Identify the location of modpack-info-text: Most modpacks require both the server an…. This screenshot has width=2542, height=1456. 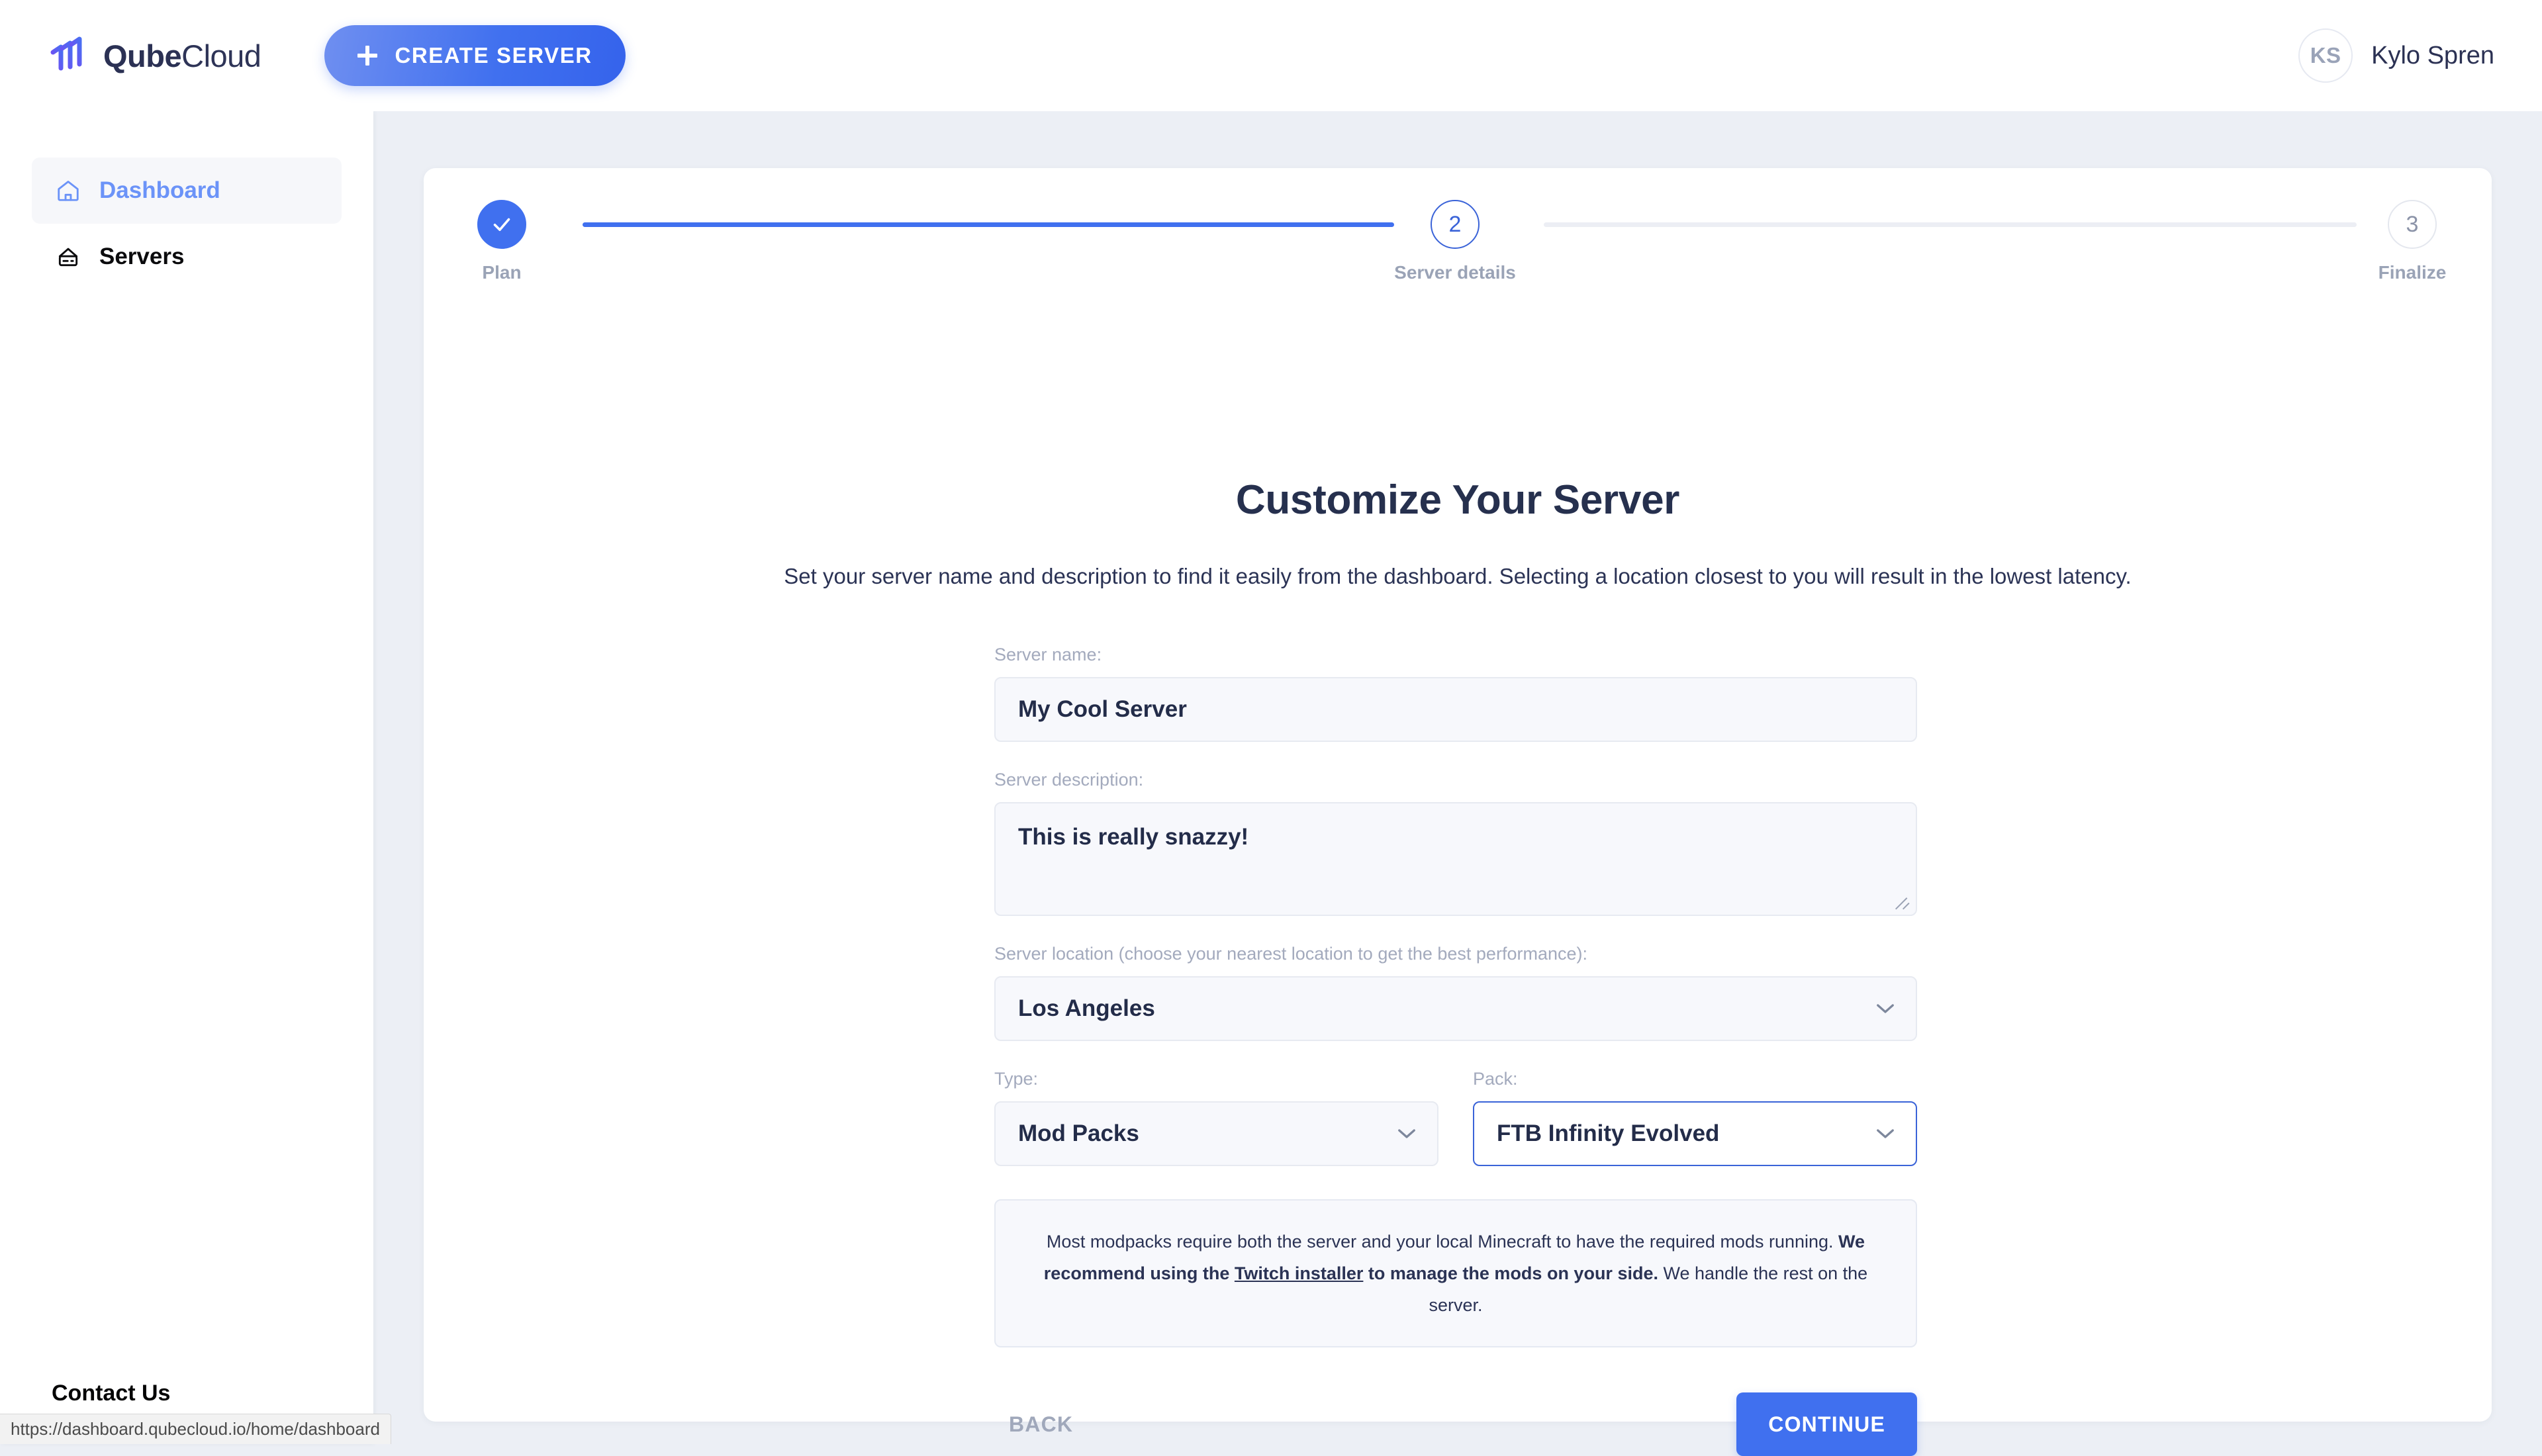
(1456, 1273).